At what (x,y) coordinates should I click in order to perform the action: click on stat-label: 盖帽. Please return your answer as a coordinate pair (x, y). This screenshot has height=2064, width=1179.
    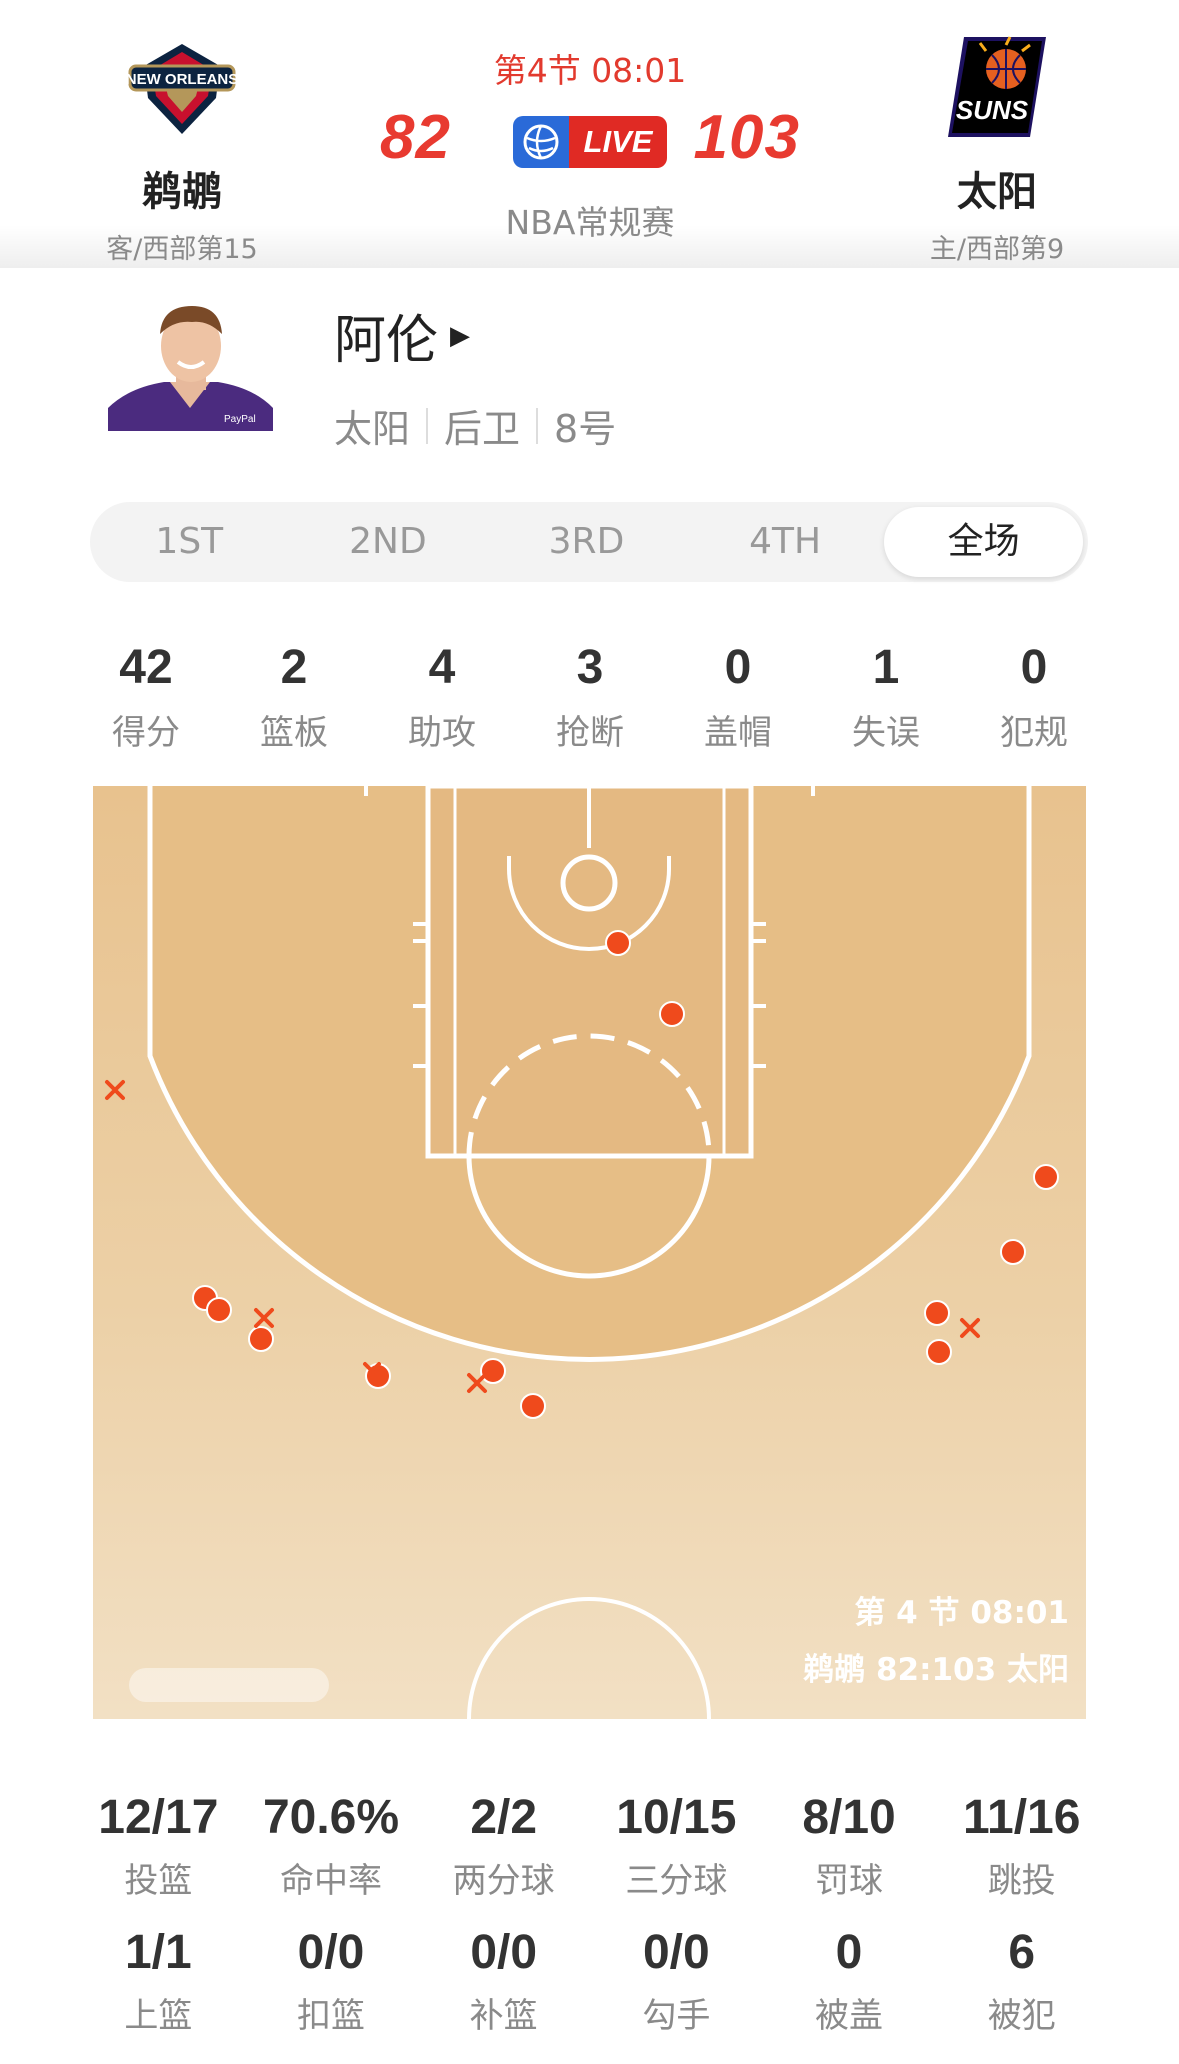
    Looking at the image, I should click on (738, 733).